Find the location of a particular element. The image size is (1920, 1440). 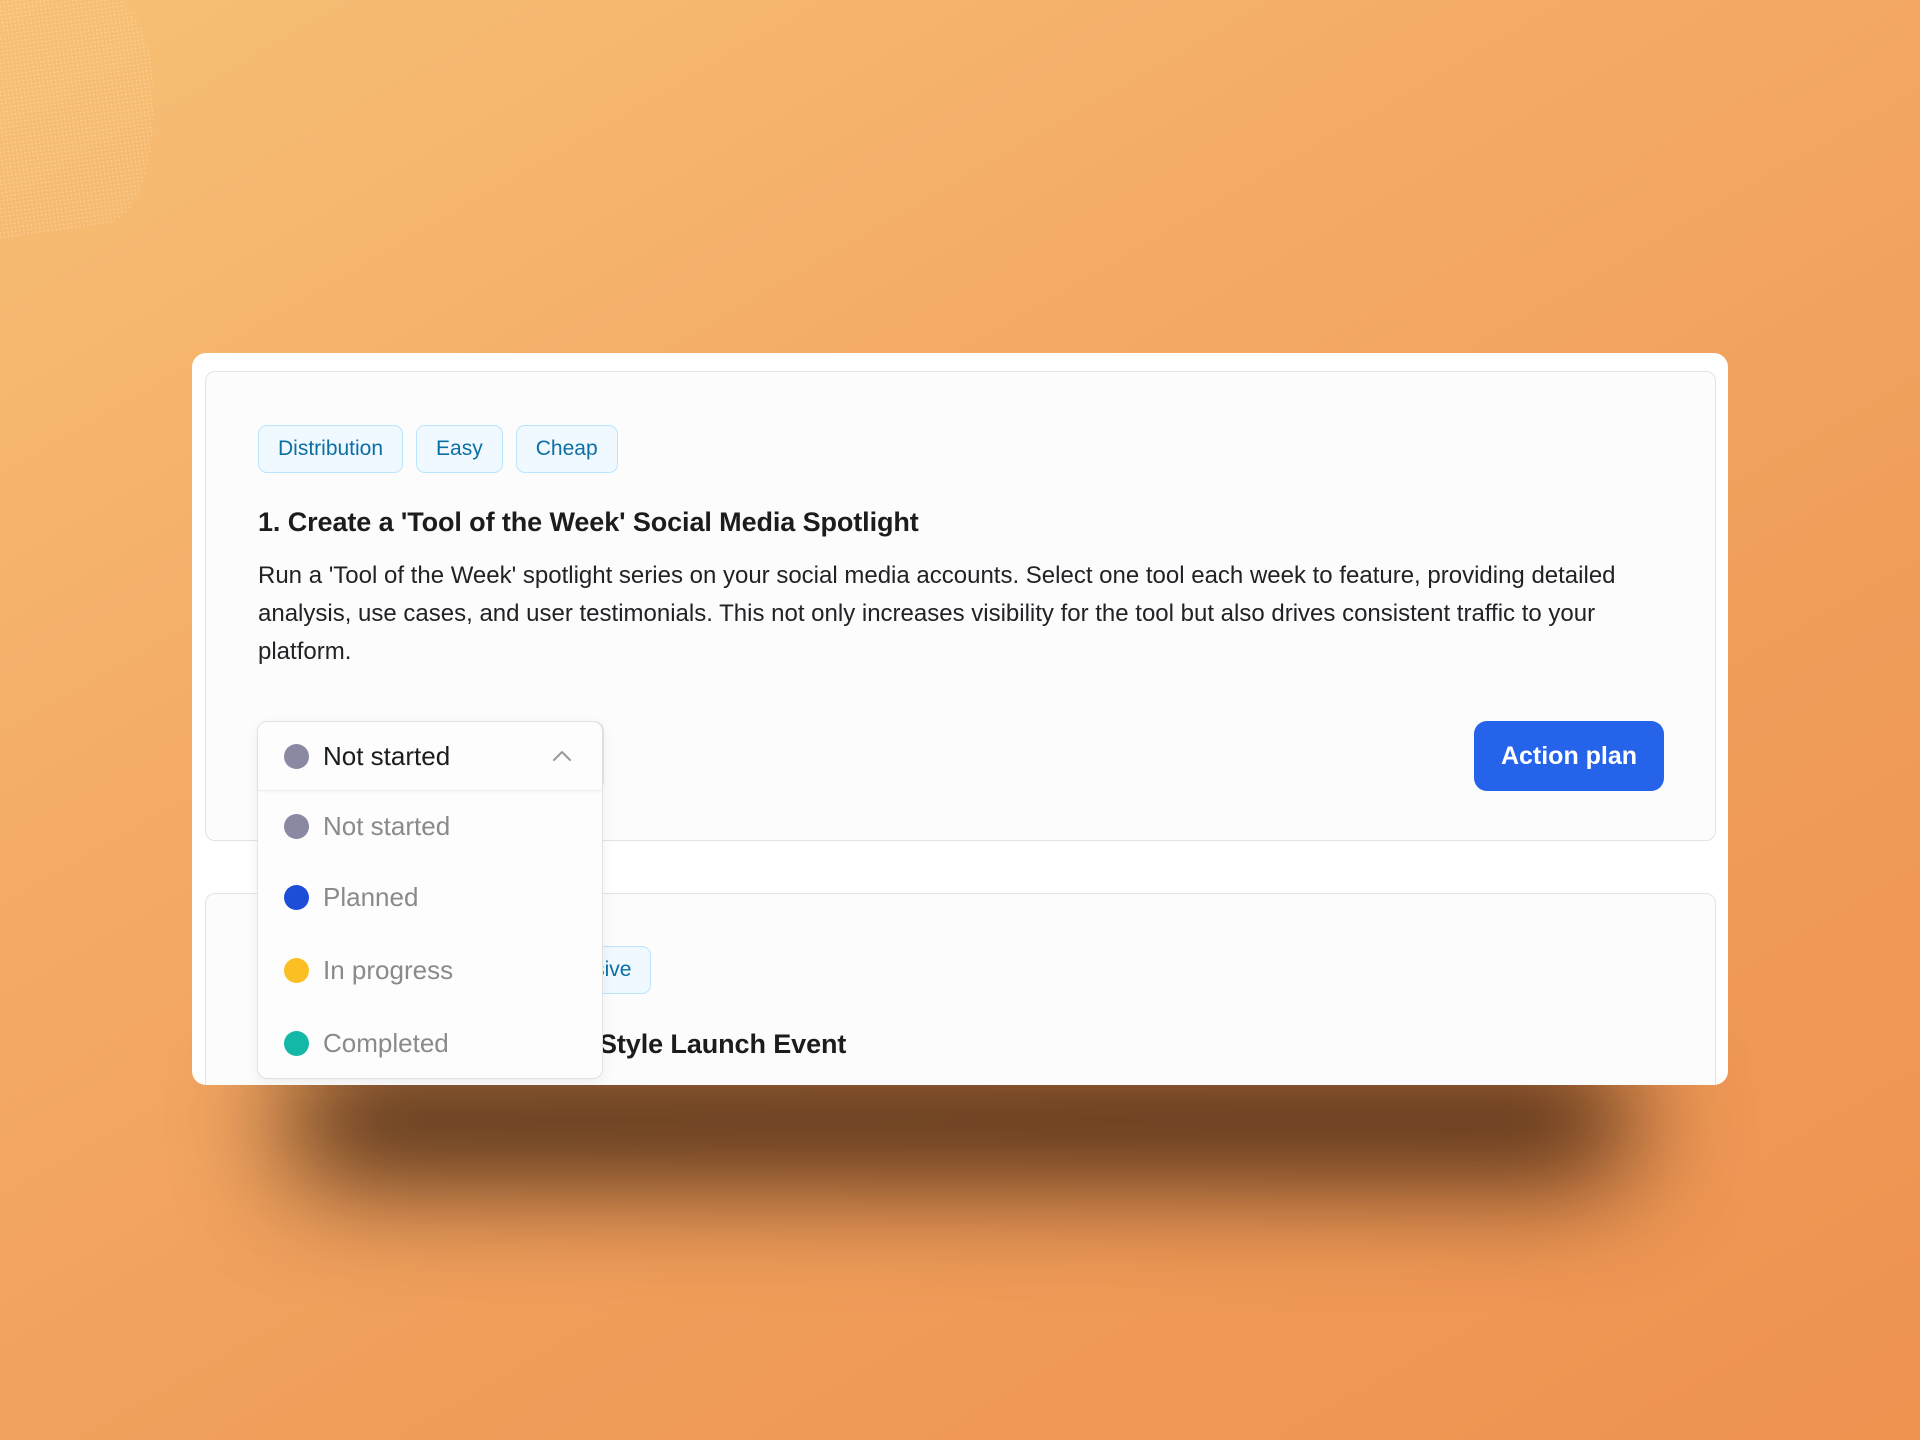

status-option-not-started: Not started is located at coordinates (430, 826).